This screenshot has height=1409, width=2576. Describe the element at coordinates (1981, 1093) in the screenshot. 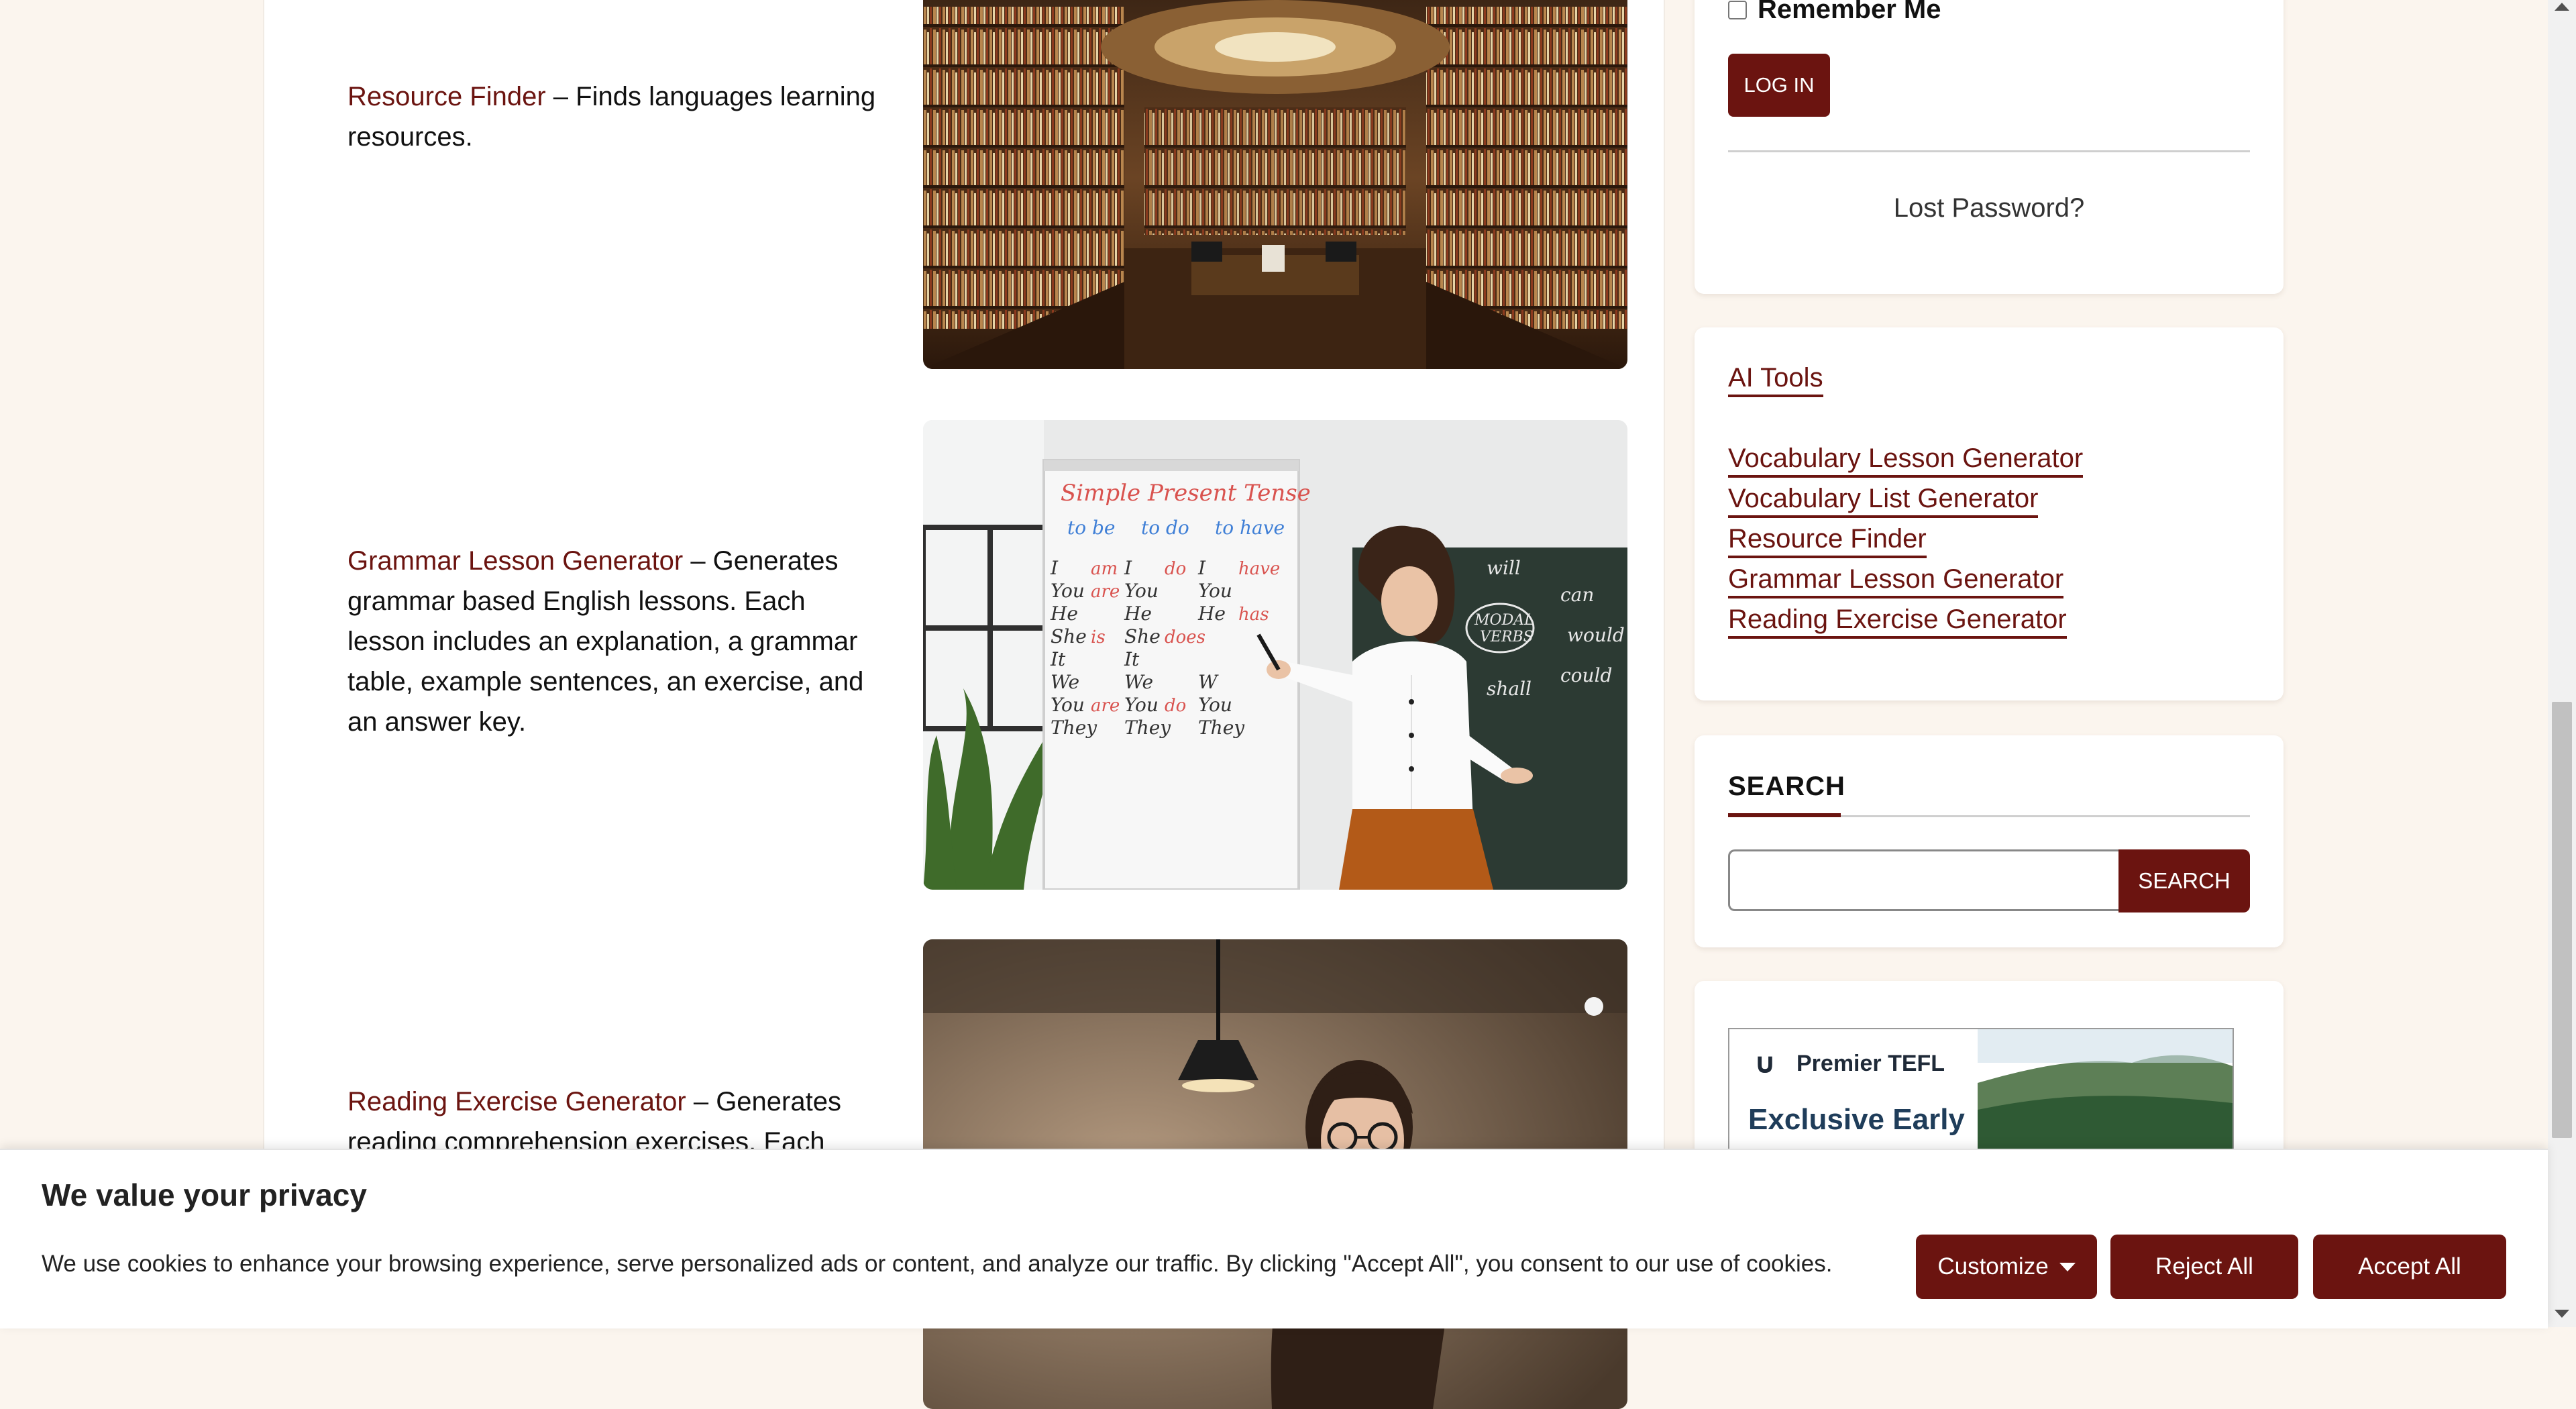

I see `premier-tefl-ad: ∪ Premier TEFL Exclusive Early` at that location.